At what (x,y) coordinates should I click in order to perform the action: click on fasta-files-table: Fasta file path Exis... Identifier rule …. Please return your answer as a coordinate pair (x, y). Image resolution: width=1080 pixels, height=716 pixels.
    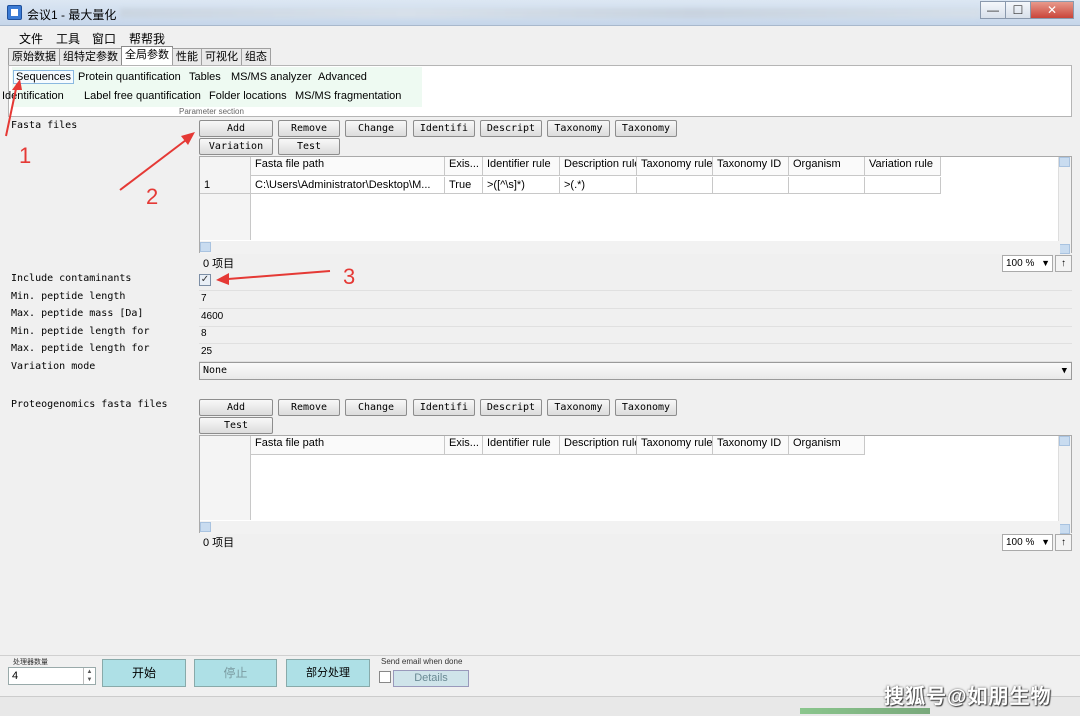
    Looking at the image, I should click on (635, 205).